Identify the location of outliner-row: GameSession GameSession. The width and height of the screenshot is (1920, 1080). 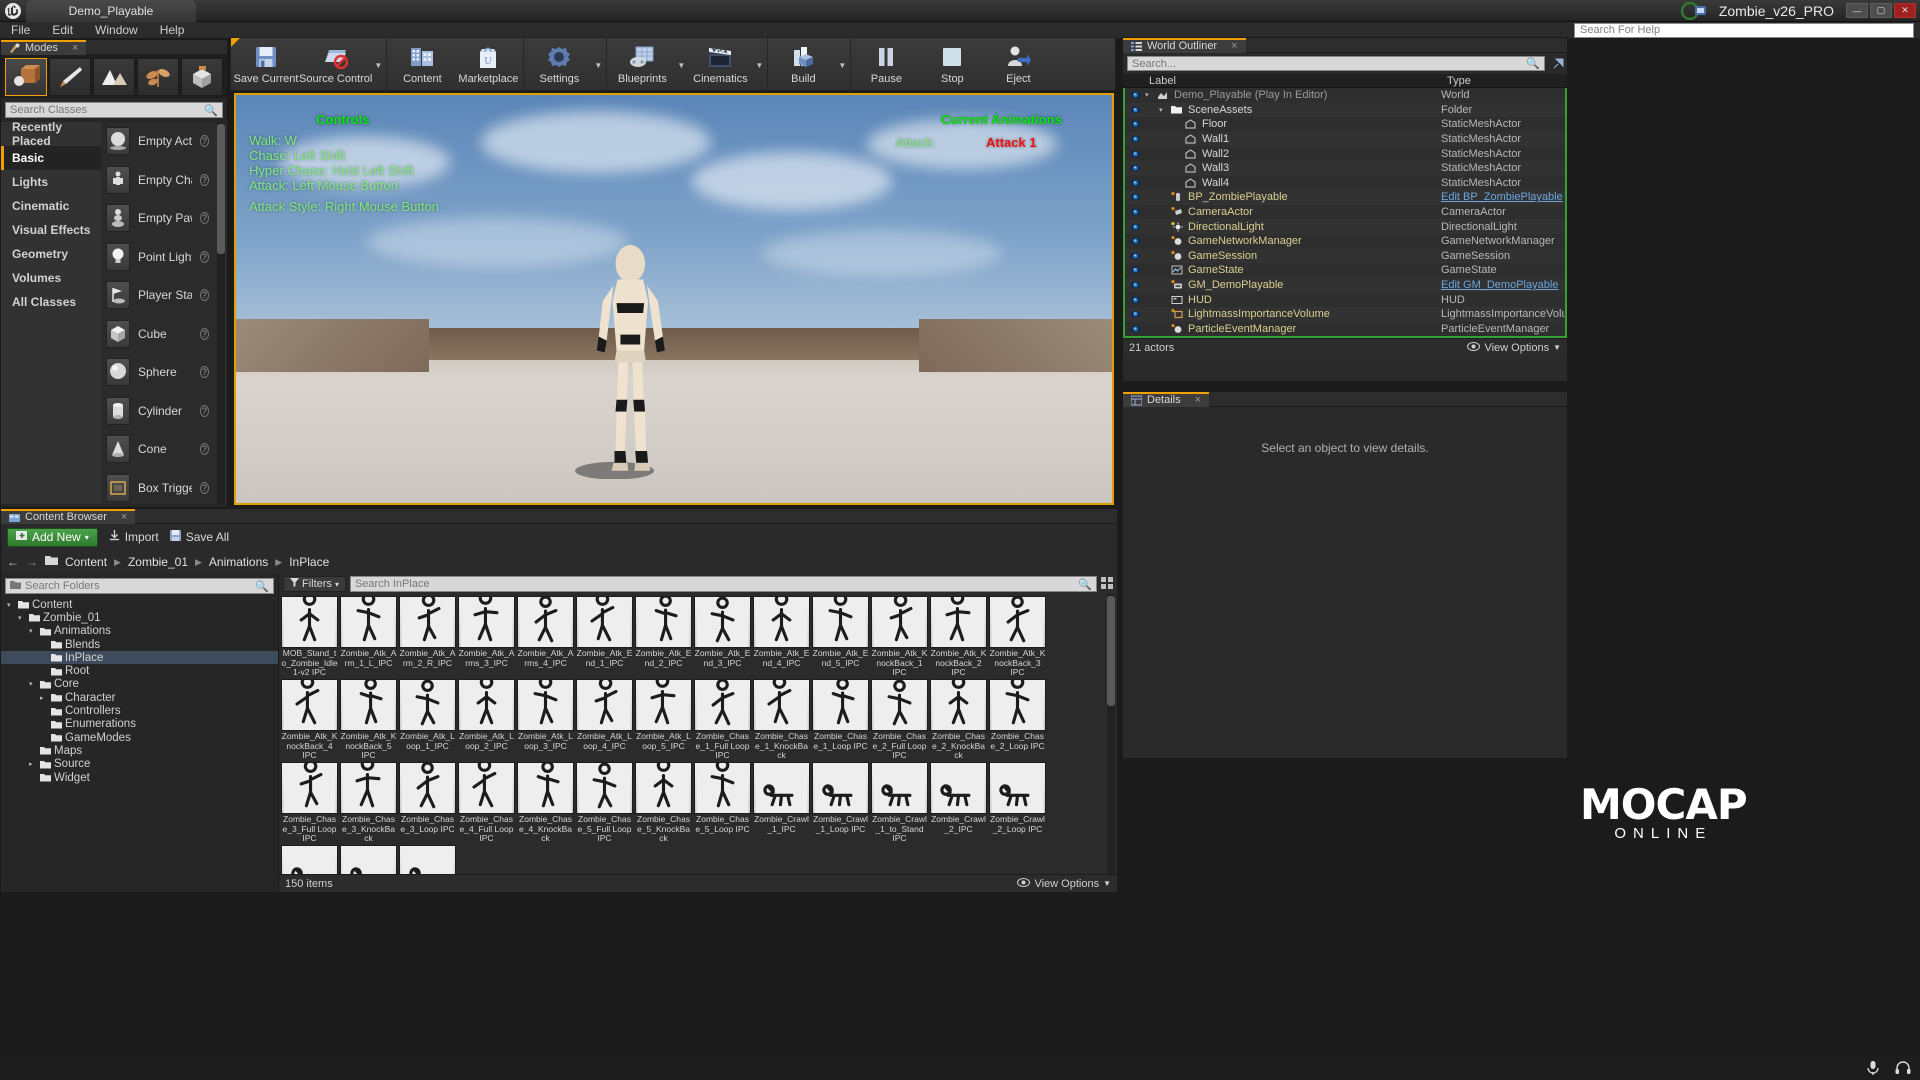
(1345, 256).